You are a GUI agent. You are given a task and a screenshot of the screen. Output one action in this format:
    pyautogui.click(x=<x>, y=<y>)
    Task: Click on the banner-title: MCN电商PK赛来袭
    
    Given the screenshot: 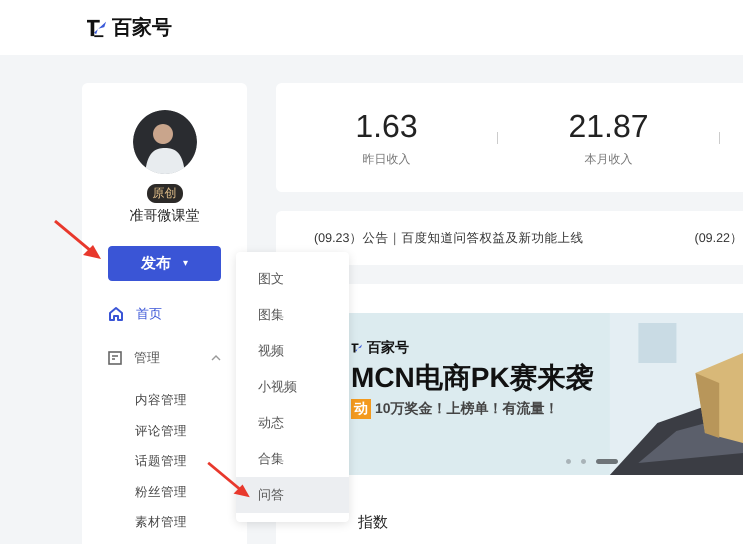 What is the action you would take?
    pyautogui.click(x=473, y=378)
    